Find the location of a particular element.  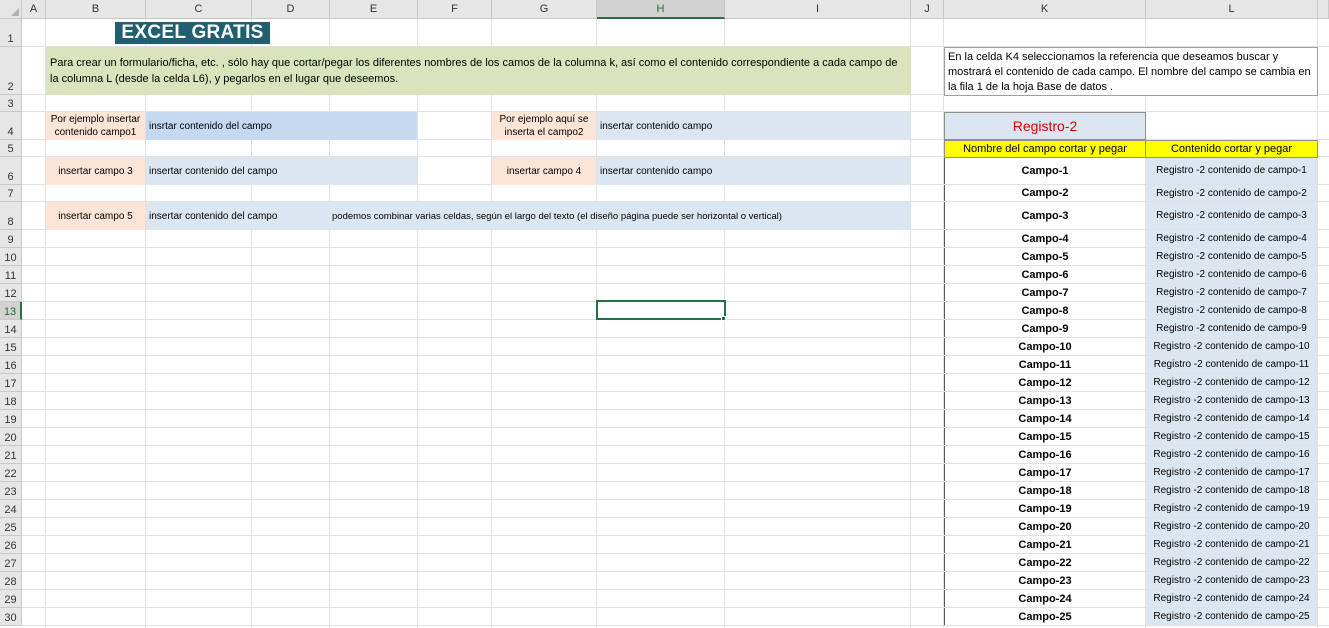

campo-content-cell: Registro -2 contenido de campo-21 is located at coordinates (1232, 545).